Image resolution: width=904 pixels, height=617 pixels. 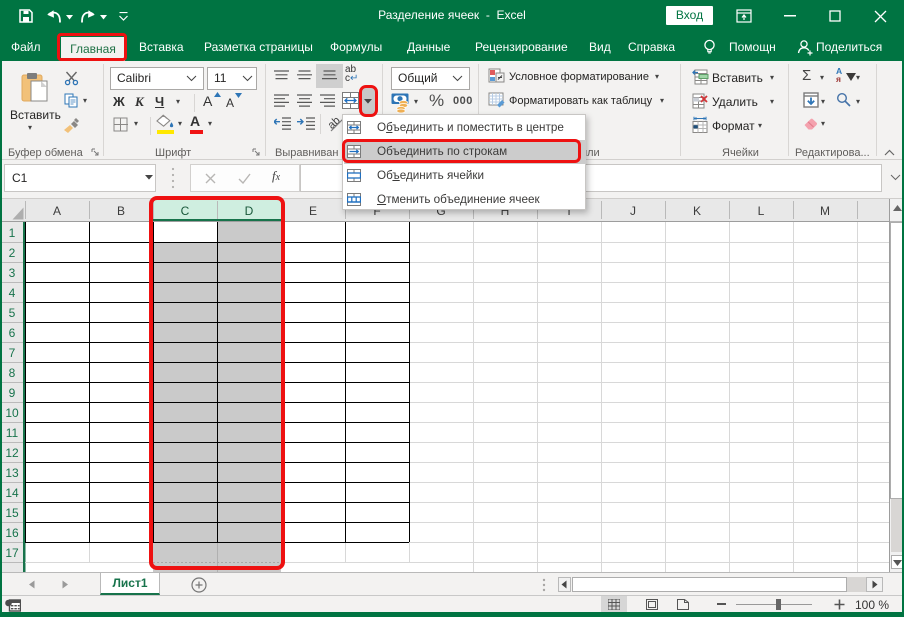 I want to click on svg-text: 2, so click(x=12, y=253).